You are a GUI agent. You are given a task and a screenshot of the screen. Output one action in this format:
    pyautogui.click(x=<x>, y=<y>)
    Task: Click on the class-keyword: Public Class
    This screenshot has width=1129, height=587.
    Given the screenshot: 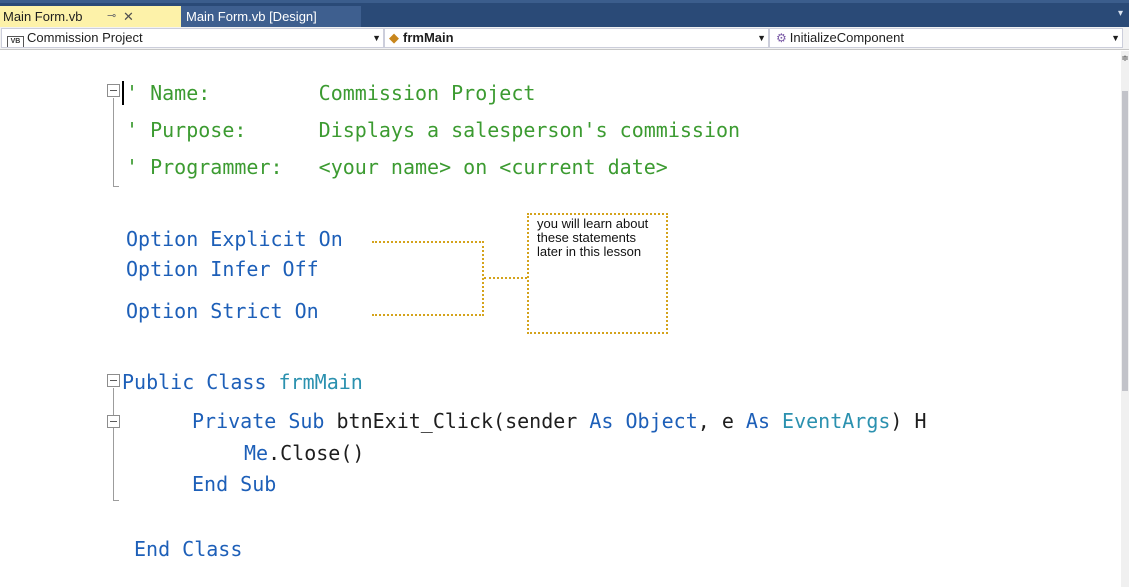 What is the action you would take?
    pyautogui.click(x=200, y=382)
    